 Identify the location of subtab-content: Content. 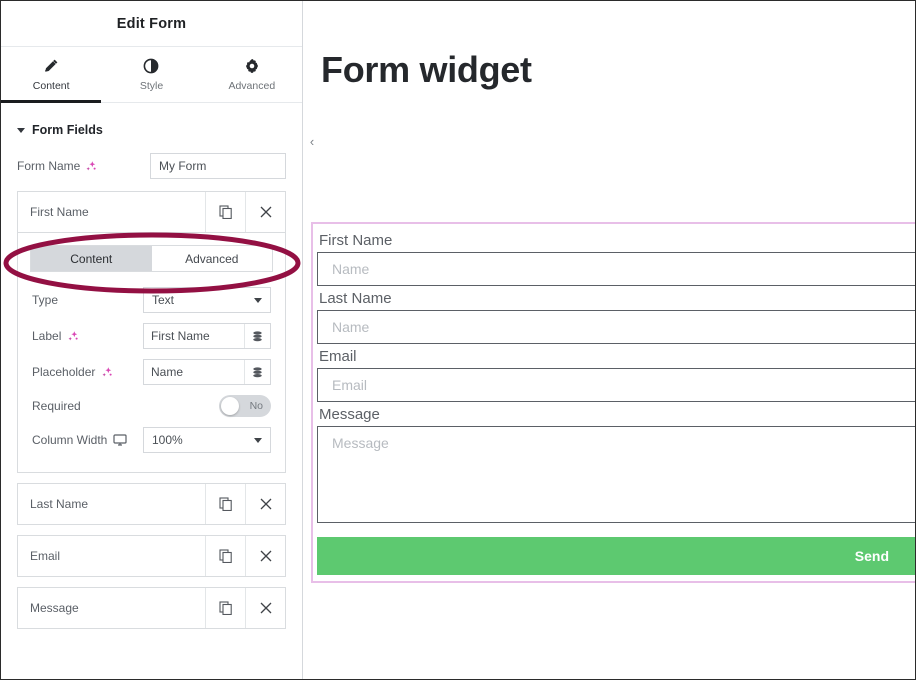
(91, 258).